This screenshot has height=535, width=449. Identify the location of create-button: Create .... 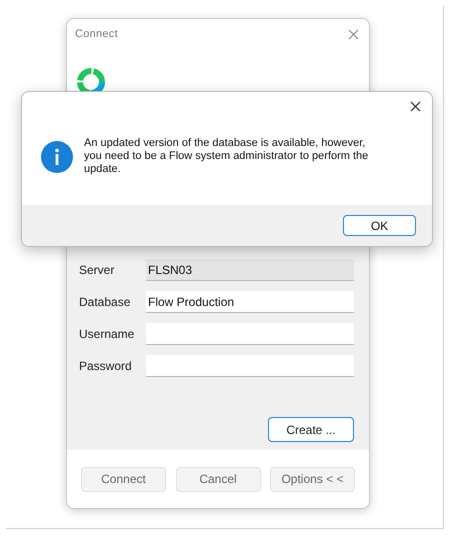
(311, 429).